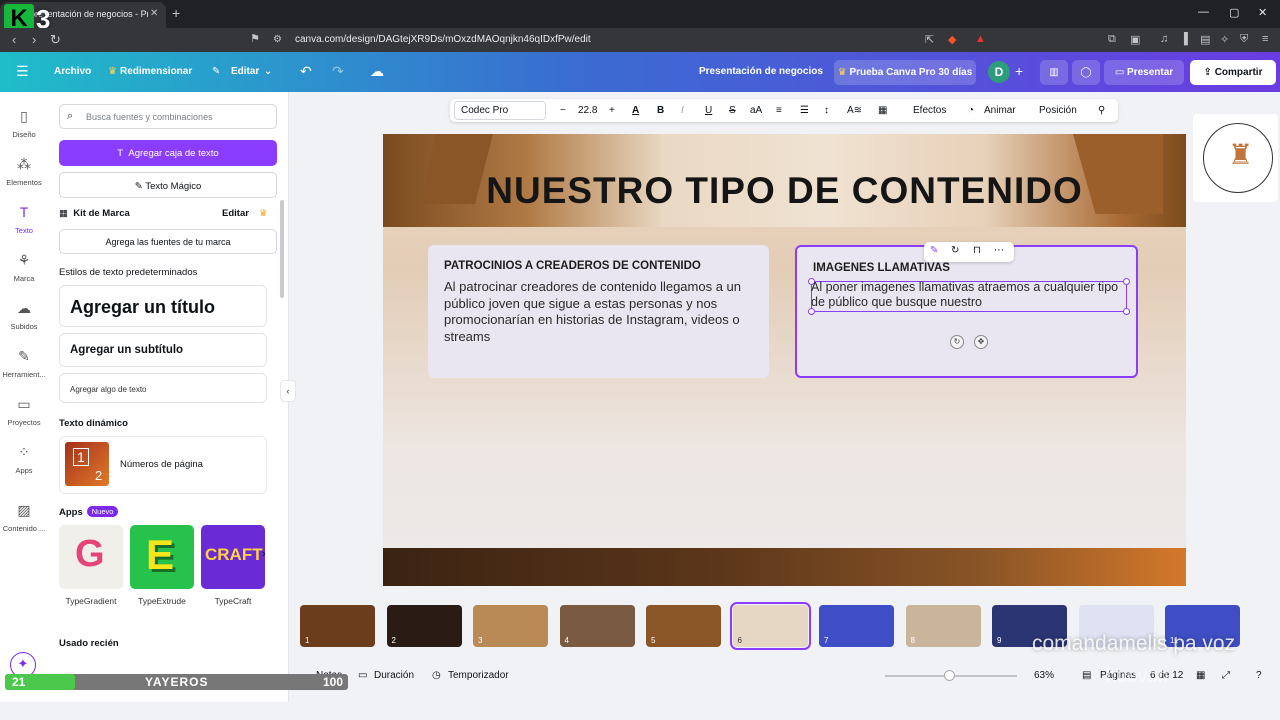  Describe the element at coordinates (1058, 110) in the screenshot. I see `position-button: Posición` at that location.